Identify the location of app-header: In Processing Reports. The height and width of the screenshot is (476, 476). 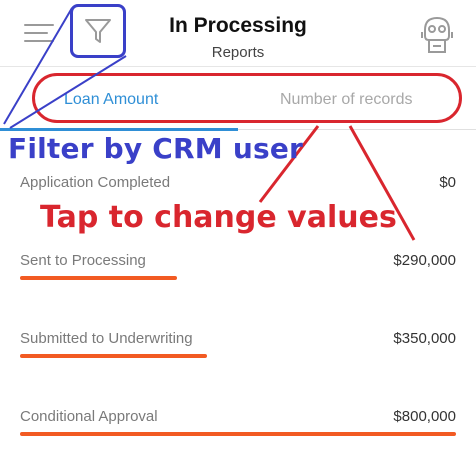
(238, 33).